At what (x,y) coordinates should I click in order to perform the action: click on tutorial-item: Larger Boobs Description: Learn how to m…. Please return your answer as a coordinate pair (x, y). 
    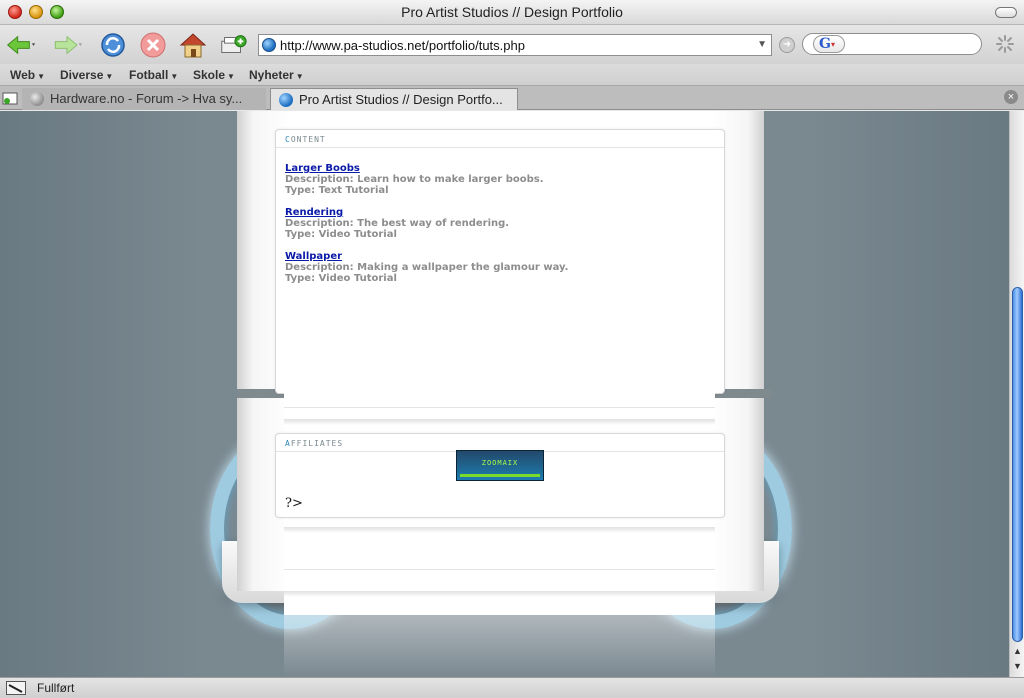
    Looking at the image, I should click on (414, 179).